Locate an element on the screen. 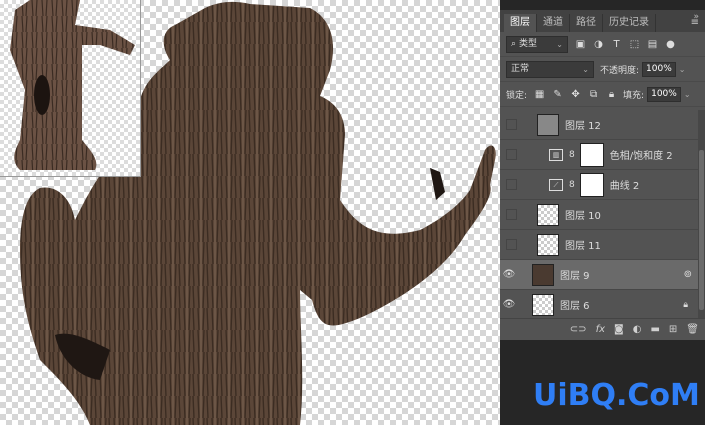 The height and width of the screenshot is (425, 705). lock-all-icon: 🔒︎ is located at coordinates (611, 94).